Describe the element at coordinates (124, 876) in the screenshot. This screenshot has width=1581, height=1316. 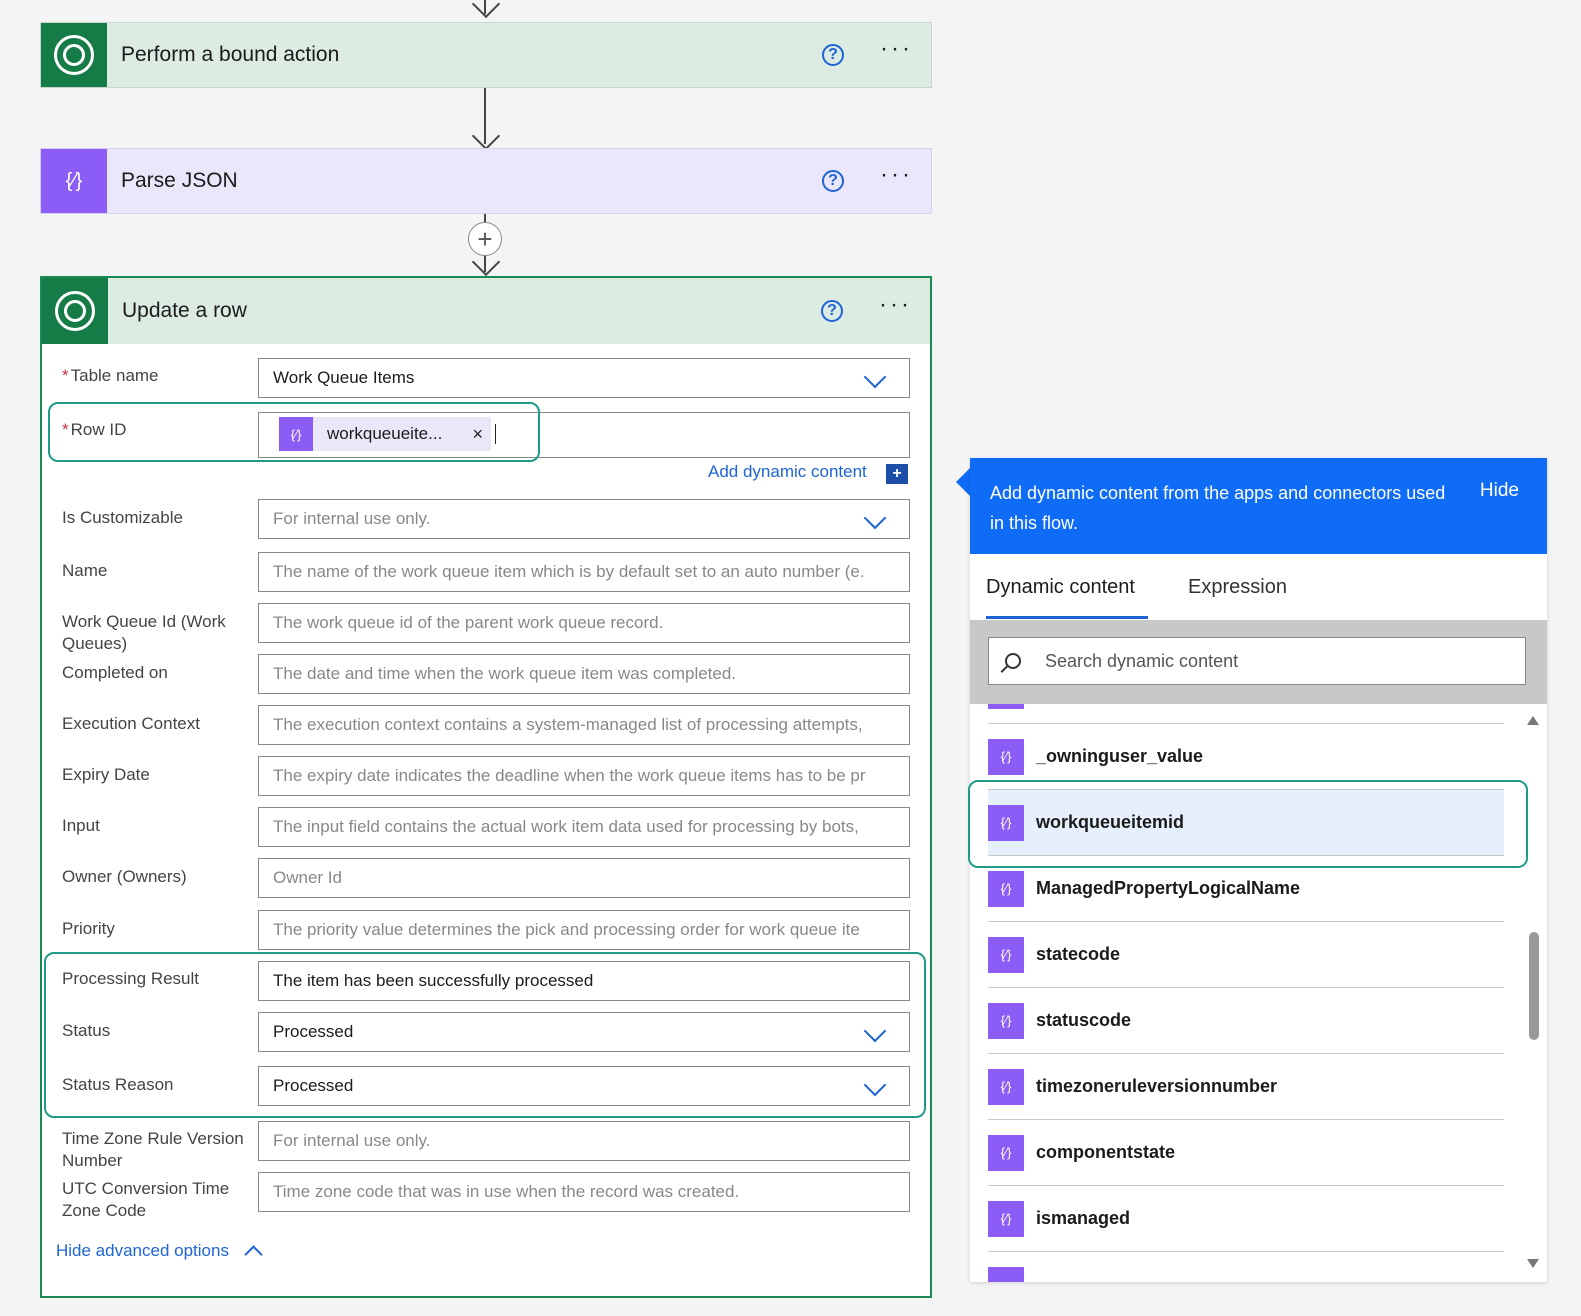
I see `owner-label: Owner (Owners)` at that location.